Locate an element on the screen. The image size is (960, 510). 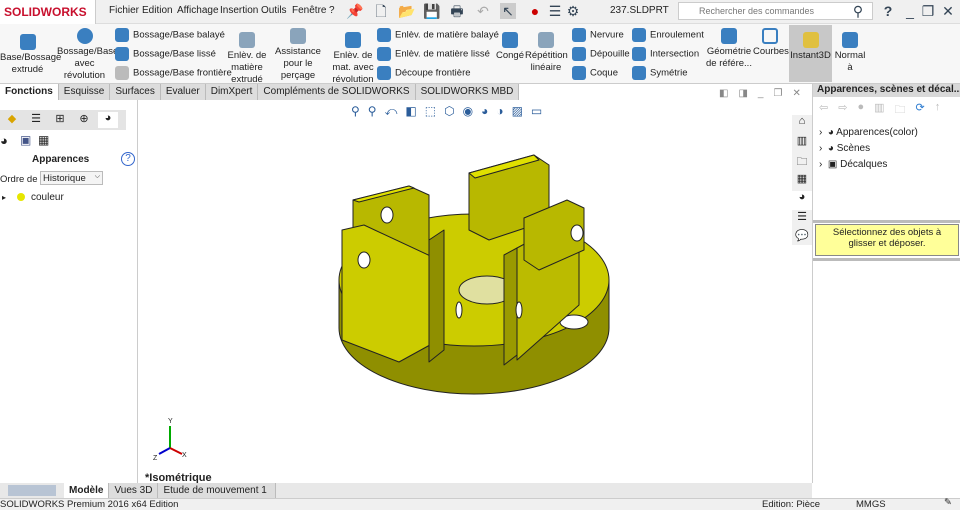
forward-icon: ⇨ is located at coordinates (842, 110).